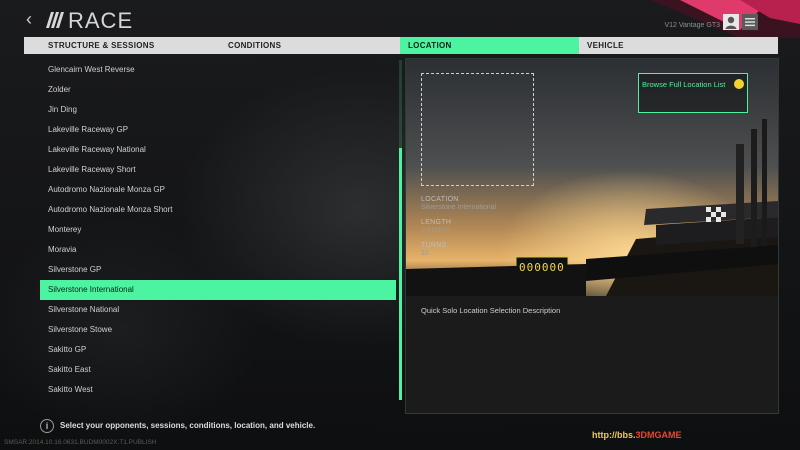 This screenshot has width=800, height=450. I want to click on list-item: Sakitto GP, so click(218, 350).